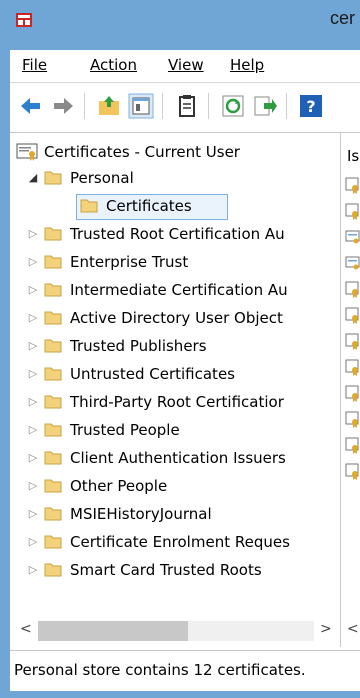 The height and width of the screenshot is (698, 360). What do you see at coordinates (31, 106) in the screenshot?
I see `back-arrow-icon` at bounding box center [31, 106].